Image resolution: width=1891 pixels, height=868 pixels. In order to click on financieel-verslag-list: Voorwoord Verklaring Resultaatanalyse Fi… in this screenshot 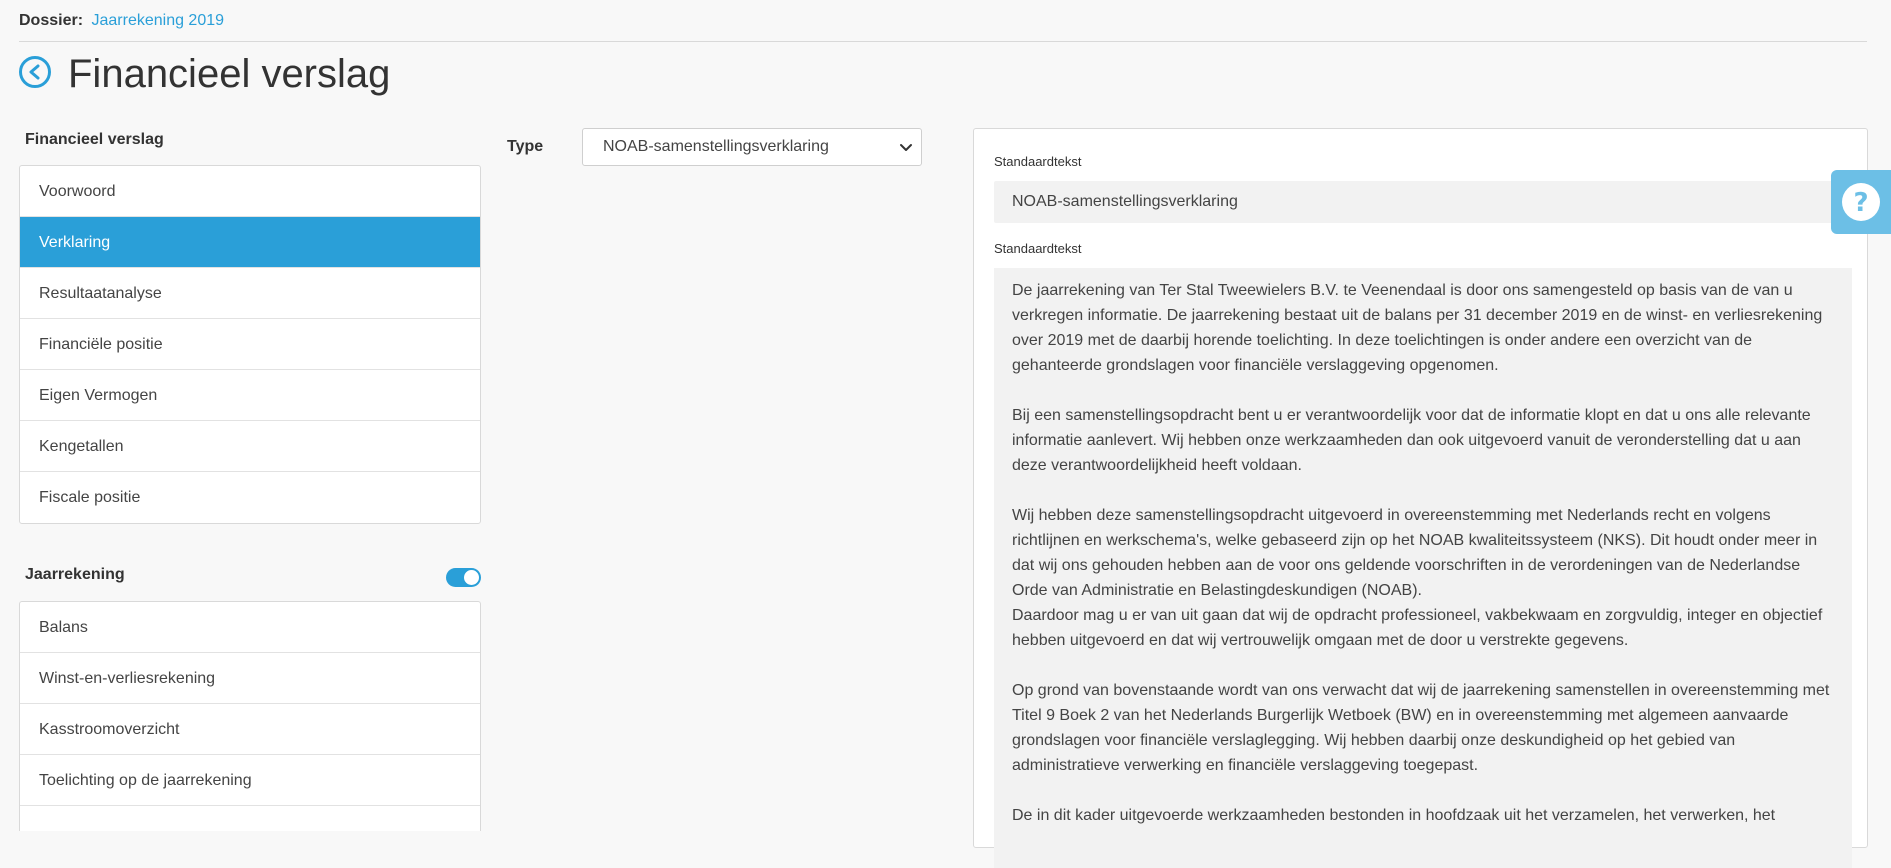, I will do `click(250, 344)`.